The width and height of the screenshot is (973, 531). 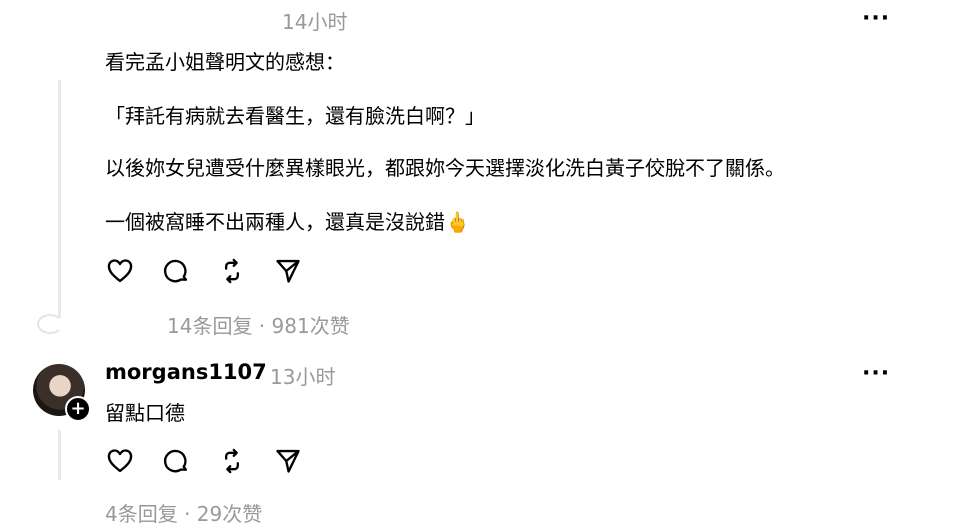 What do you see at coordinates (225, 62) in the screenshot?
I see `comment-paragraph: 看完孟小姐聲明文的感想：` at bounding box center [225, 62].